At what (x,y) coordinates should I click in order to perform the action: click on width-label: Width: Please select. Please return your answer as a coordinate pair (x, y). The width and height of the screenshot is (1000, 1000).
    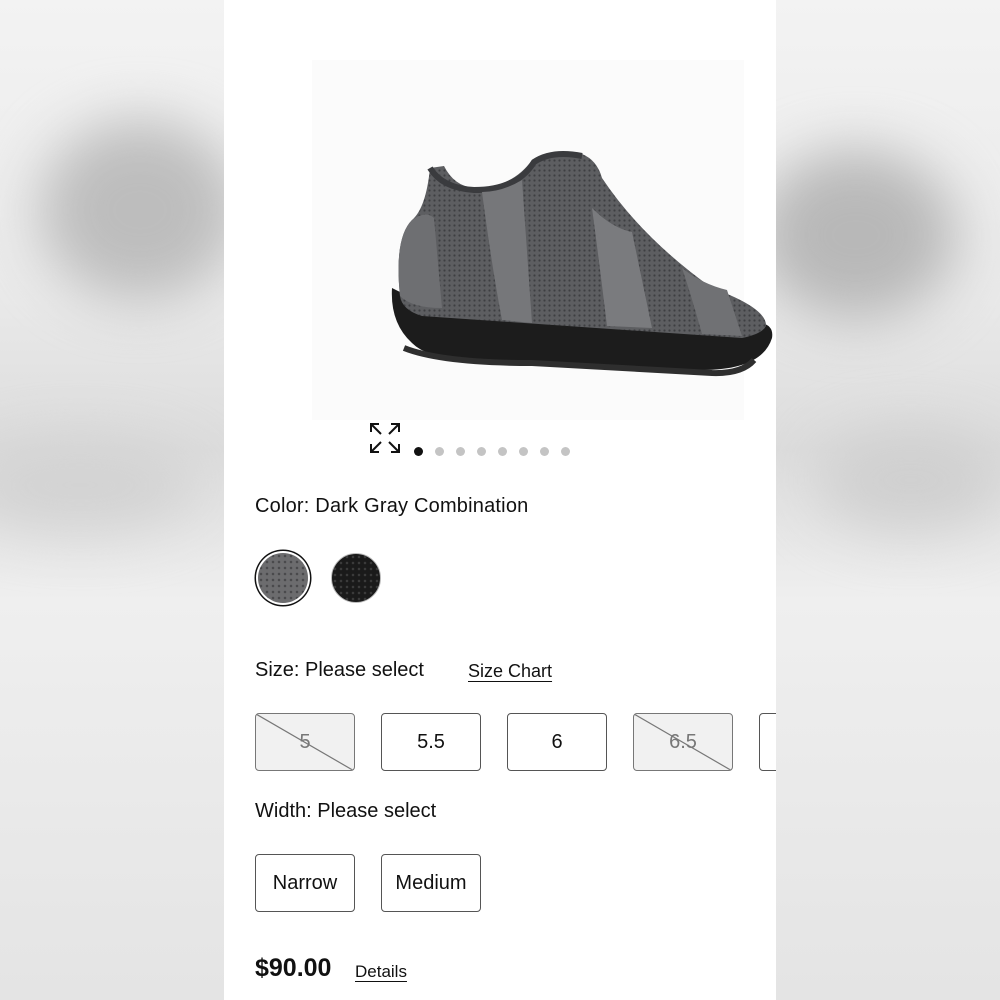
    Looking at the image, I should click on (346, 811).